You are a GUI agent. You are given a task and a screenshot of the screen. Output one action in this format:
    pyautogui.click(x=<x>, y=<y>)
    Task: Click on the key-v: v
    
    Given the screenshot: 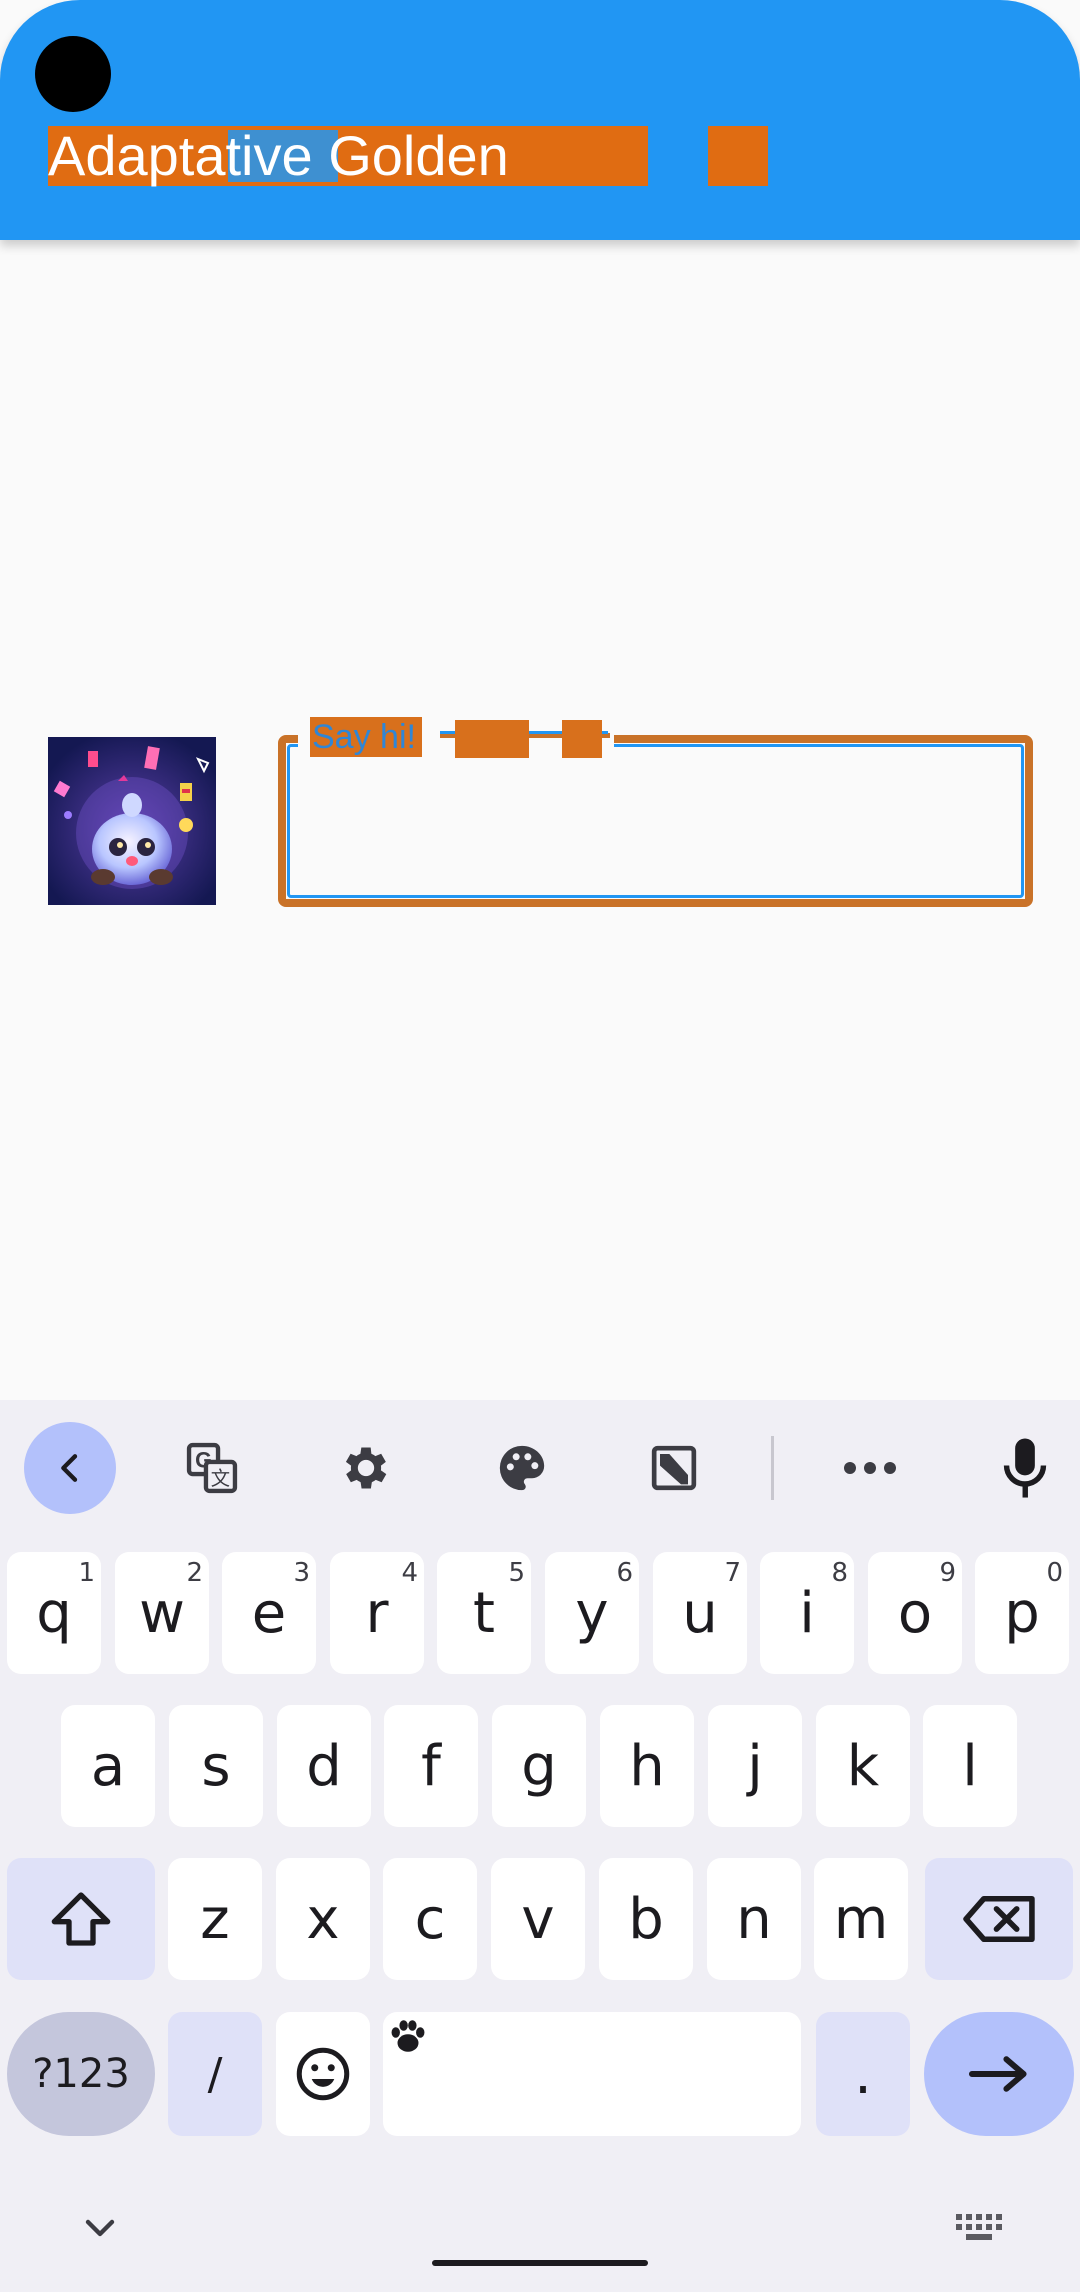 What is the action you would take?
    pyautogui.click(x=538, y=1919)
    